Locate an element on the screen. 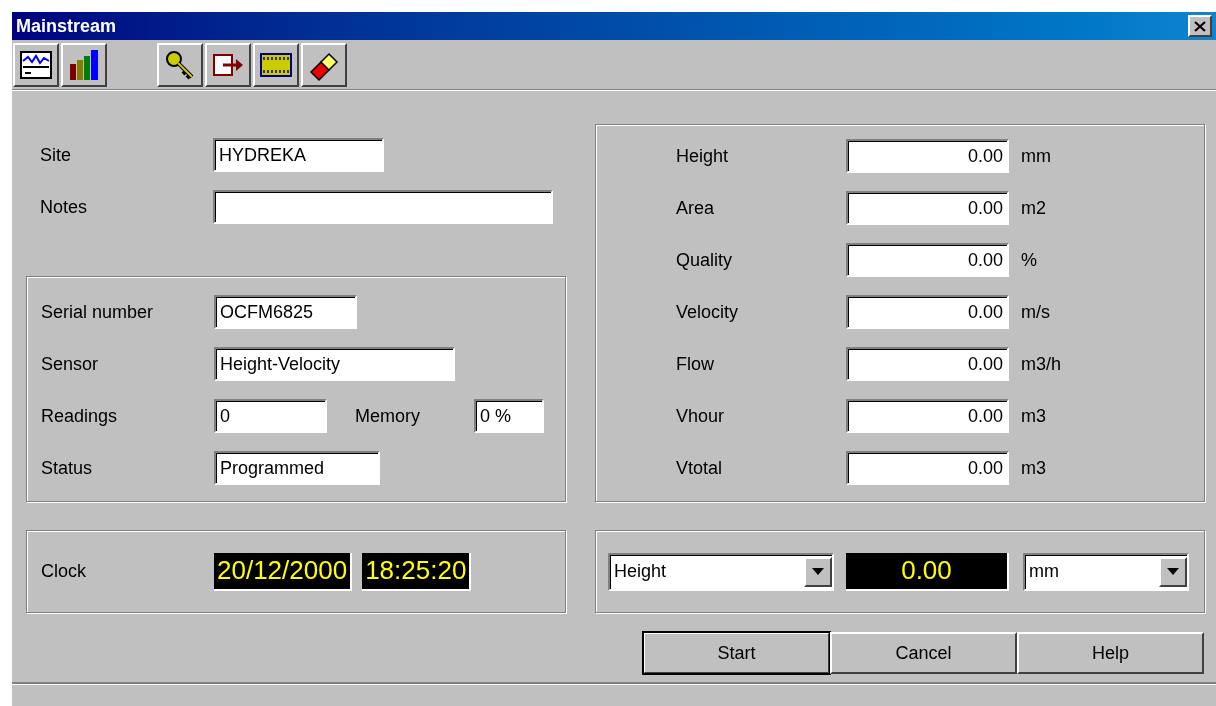 Image resolution: width=1216 pixels, height=706 pixels. site-field: HYDREKA is located at coordinates (298, 155).